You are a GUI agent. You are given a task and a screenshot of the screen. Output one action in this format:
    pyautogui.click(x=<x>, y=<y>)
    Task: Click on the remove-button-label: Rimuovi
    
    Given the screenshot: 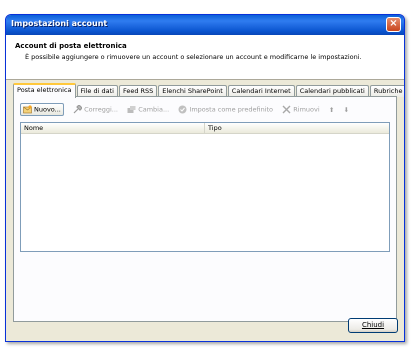 What is the action you would take?
    pyautogui.click(x=306, y=109)
    